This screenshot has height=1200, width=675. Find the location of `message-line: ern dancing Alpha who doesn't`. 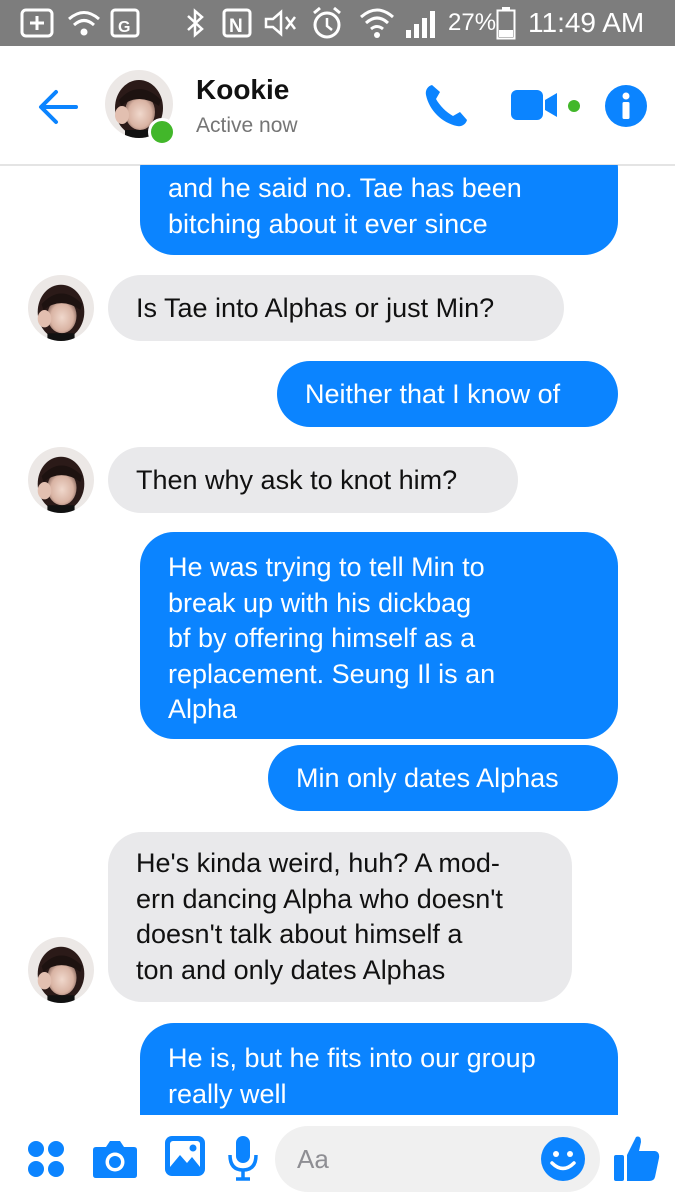

message-line: ern dancing Alpha who doesn't is located at coordinates (319, 898).